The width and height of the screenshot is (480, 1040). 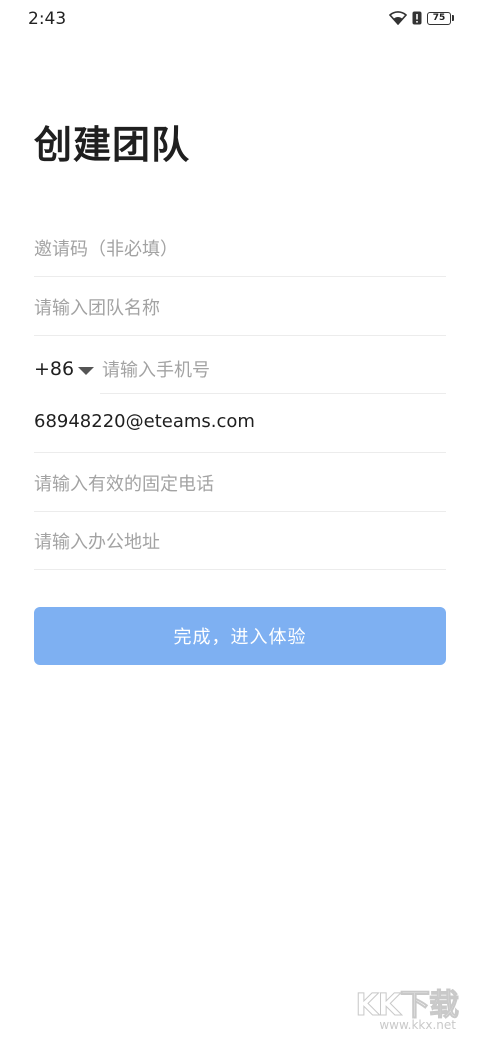 What do you see at coordinates (240, 18) in the screenshot?
I see `status-bar: 2:43 75` at bounding box center [240, 18].